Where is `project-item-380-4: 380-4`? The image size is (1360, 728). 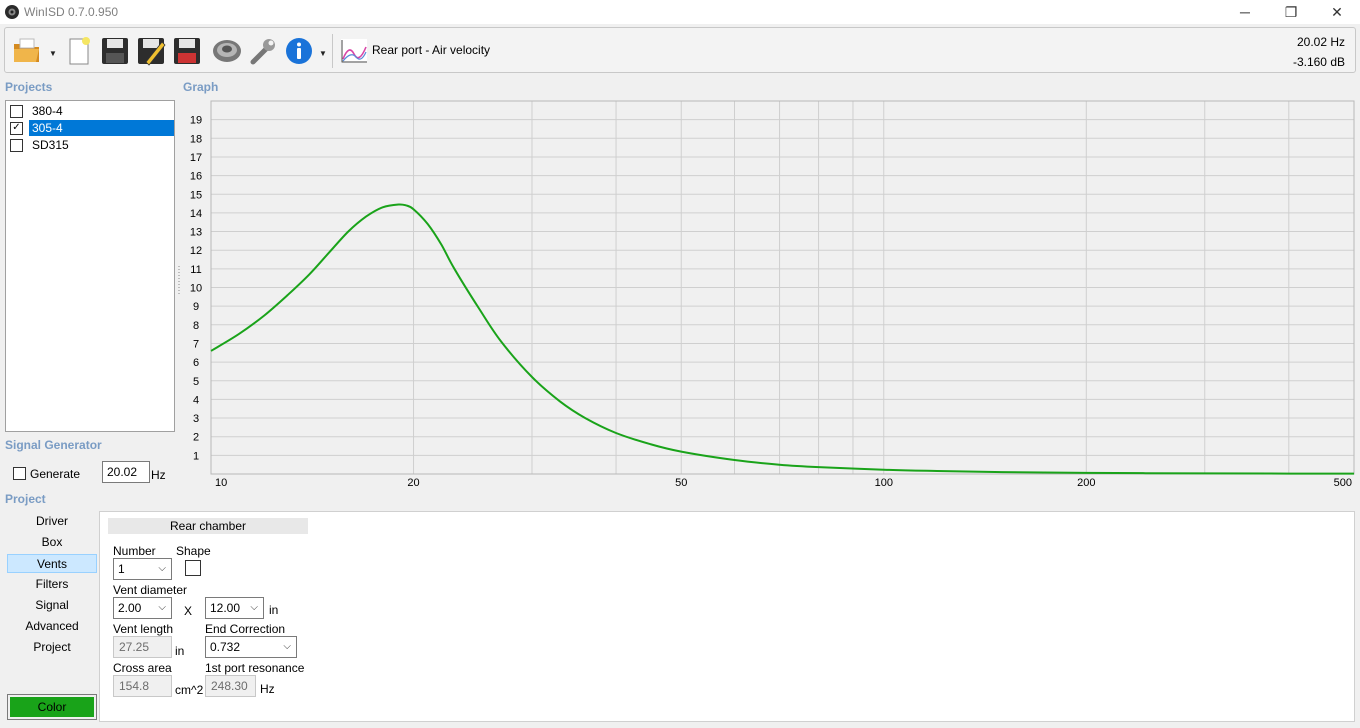
project-item-380-4: 380-4 is located at coordinates (90, 111).